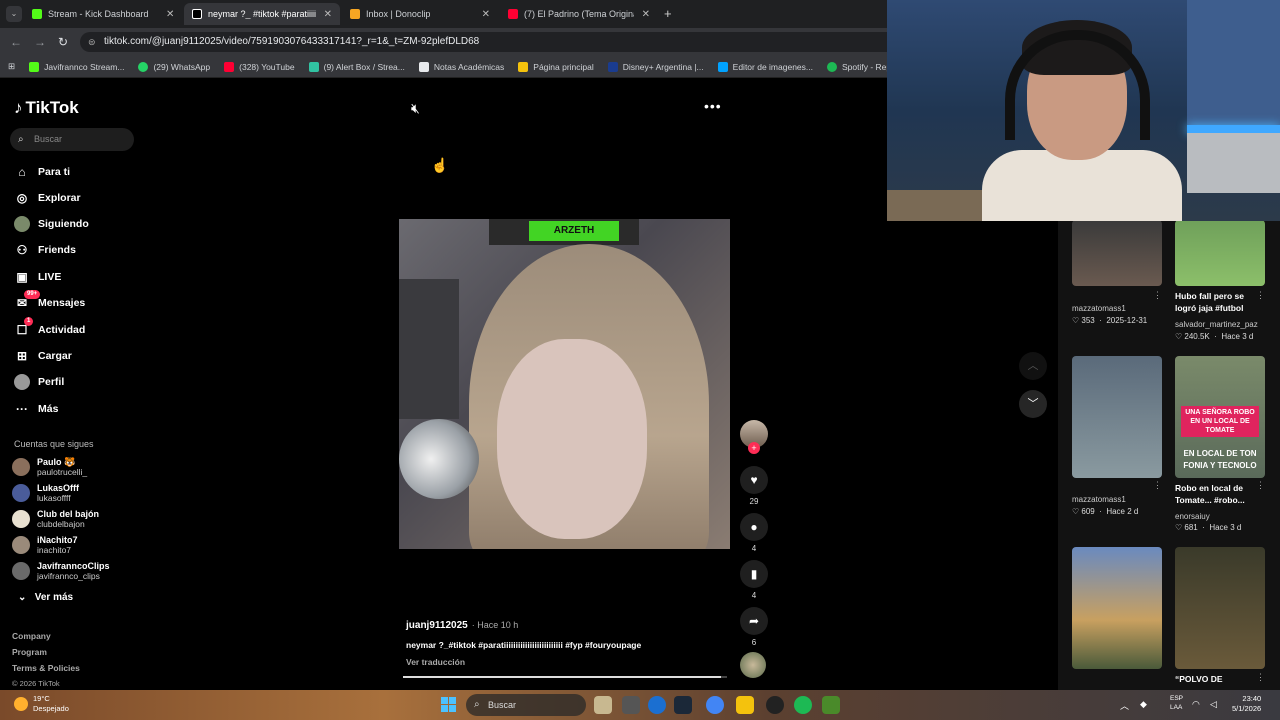  What do you see at coordinates (435, 662) in the screenshot?
I see `translate-link: Ver traducción` at bounding box center [435, 662].